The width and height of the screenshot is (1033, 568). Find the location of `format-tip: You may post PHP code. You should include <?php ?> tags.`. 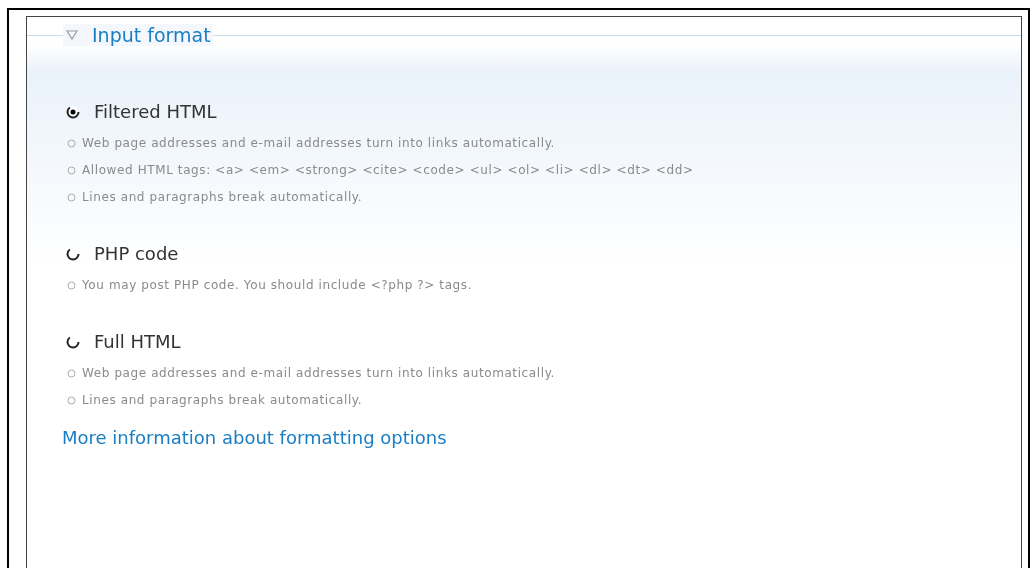

format-tip: You may post PHP code. You should include <?php ?> tags. is located at coordinates (277, 285).